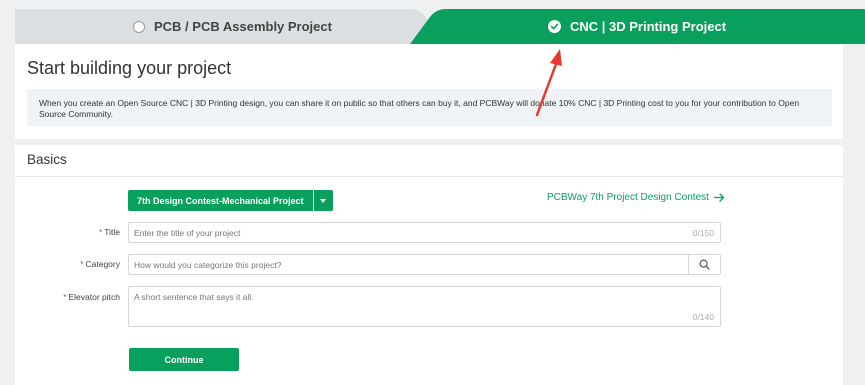  Describe the element at coordinates (129, 68) in the screenshot. I see `page-title: Start building your project` at that location.